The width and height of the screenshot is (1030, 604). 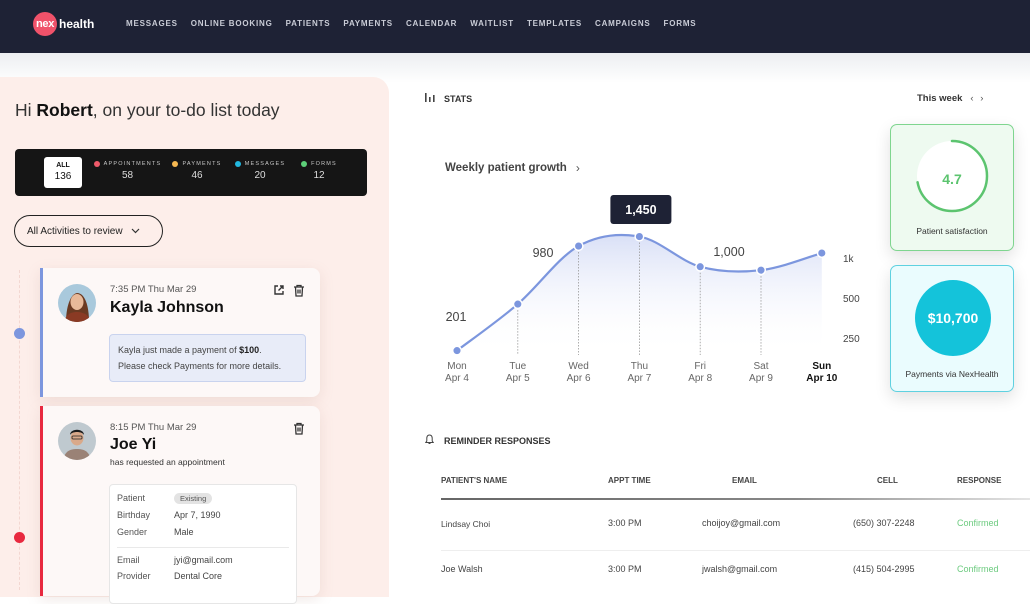 What do you see at coordinates (578, 366) in the screenshot?
I see `x-axis-tick-day: Wed` at bounding box center [578, 366].